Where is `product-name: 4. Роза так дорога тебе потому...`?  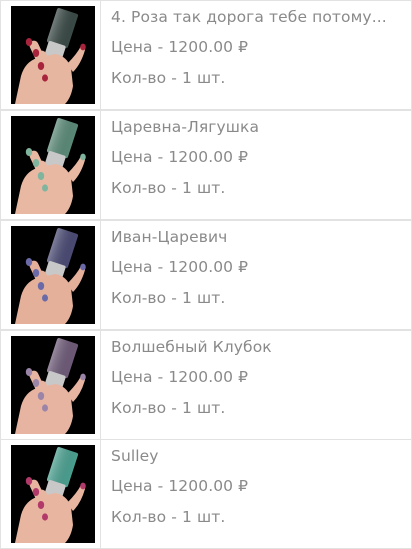 product-name: 4. Роза так дорога тебе потому... is located at coordinates (249, 17).